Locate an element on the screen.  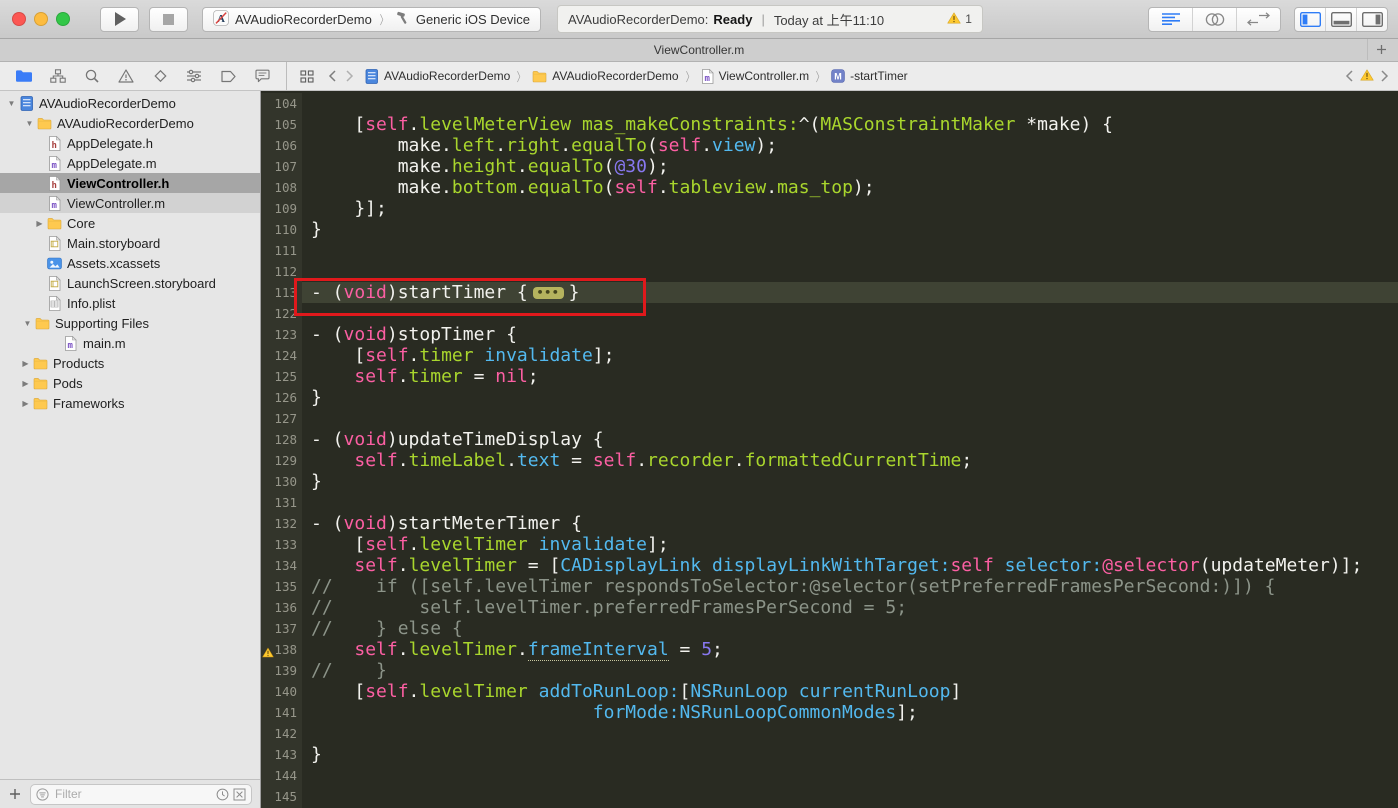
report-navigator-icon is located at coordinates (262, 76).